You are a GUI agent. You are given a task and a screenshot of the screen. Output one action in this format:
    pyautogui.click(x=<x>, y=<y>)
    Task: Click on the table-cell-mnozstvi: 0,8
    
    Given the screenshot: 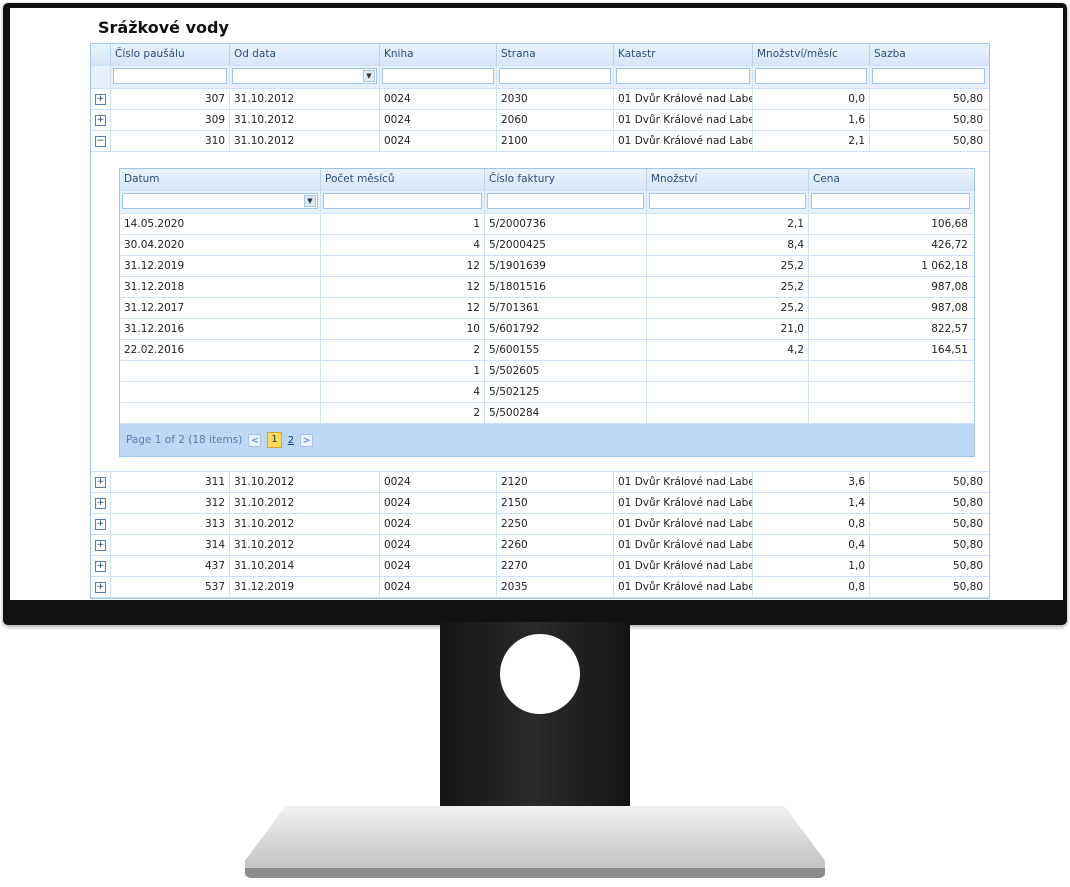 What is the action you would take?
    pyautogui.click(x=811, y=587)
    